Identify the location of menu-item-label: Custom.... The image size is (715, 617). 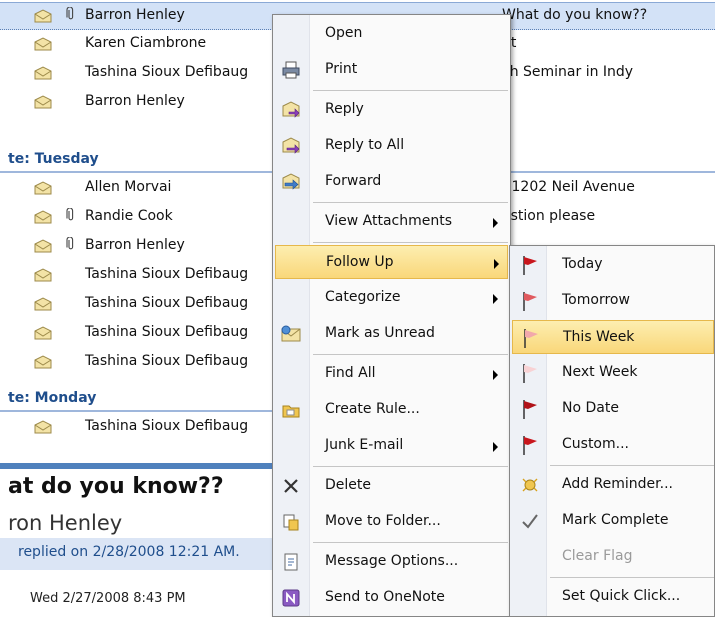
(595, 444).